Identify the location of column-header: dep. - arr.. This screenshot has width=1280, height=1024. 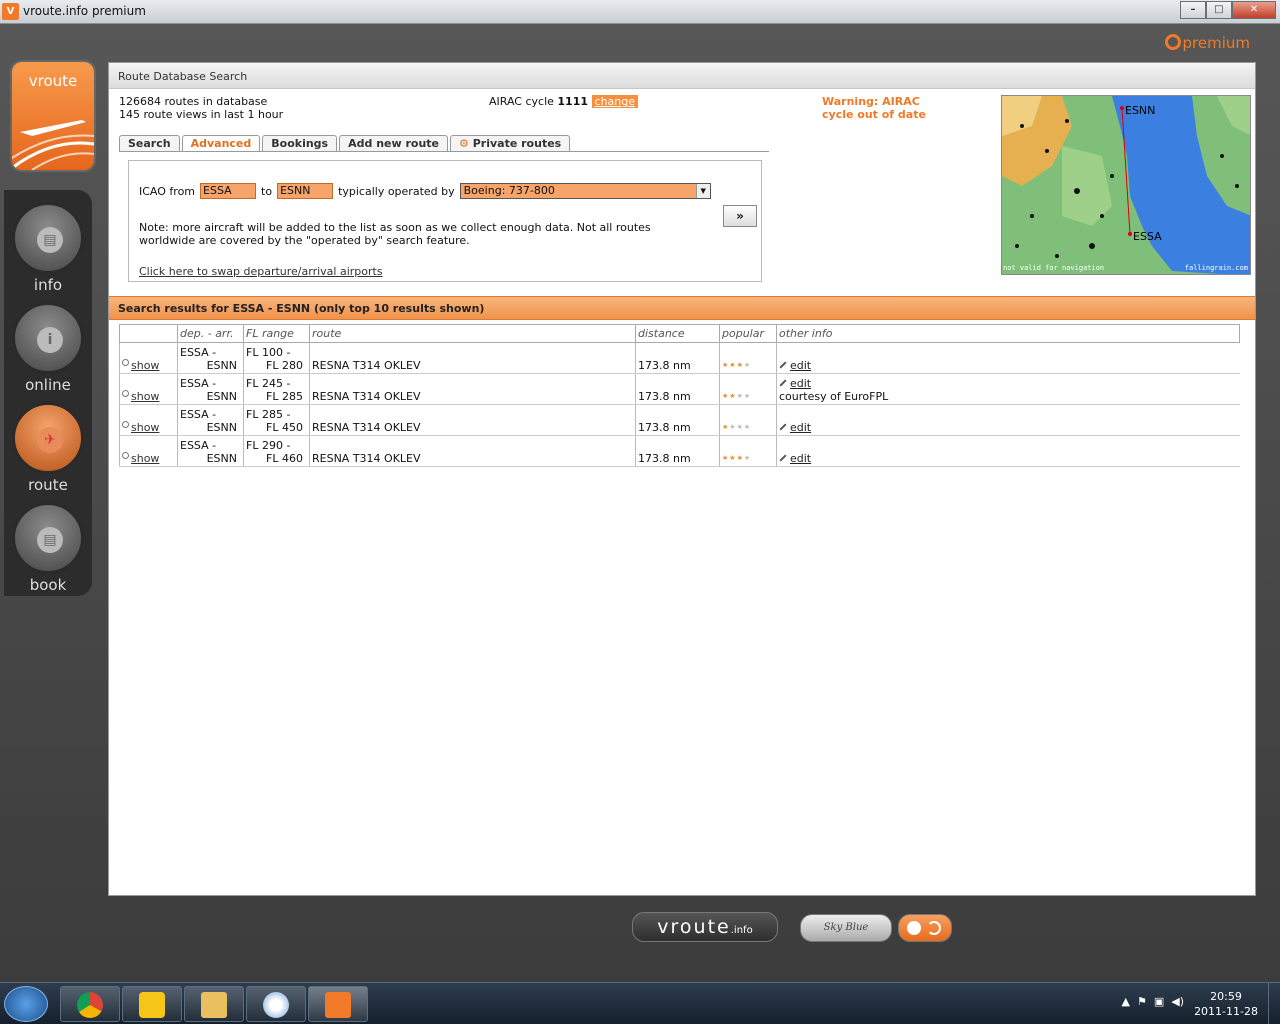
(210, 333).